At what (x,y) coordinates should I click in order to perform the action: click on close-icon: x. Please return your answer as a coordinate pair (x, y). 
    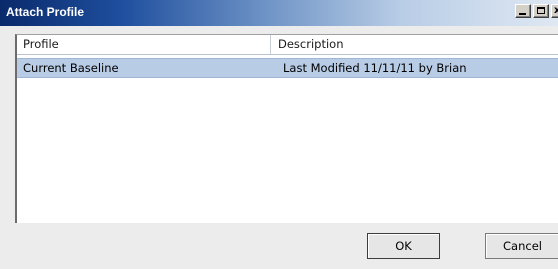
    Looking at the image, I should click on (556, 10).